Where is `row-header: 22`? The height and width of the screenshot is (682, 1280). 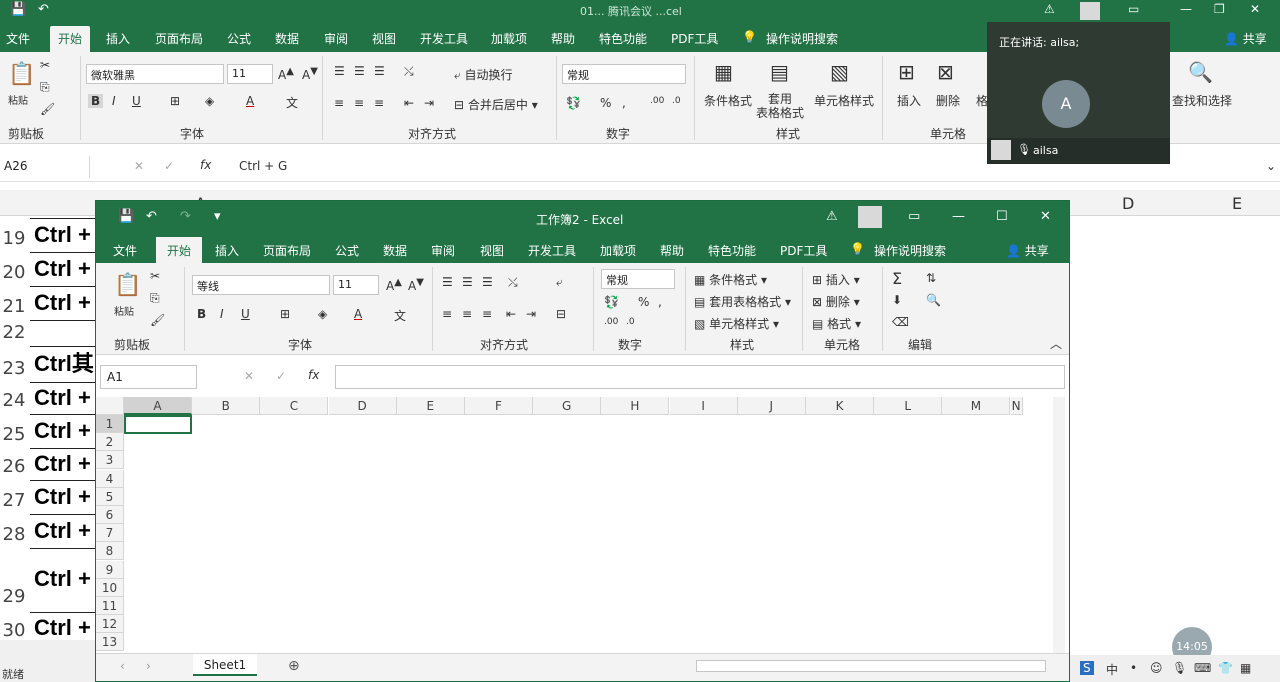
row-header: 22 is located at coordinates (14, 332).